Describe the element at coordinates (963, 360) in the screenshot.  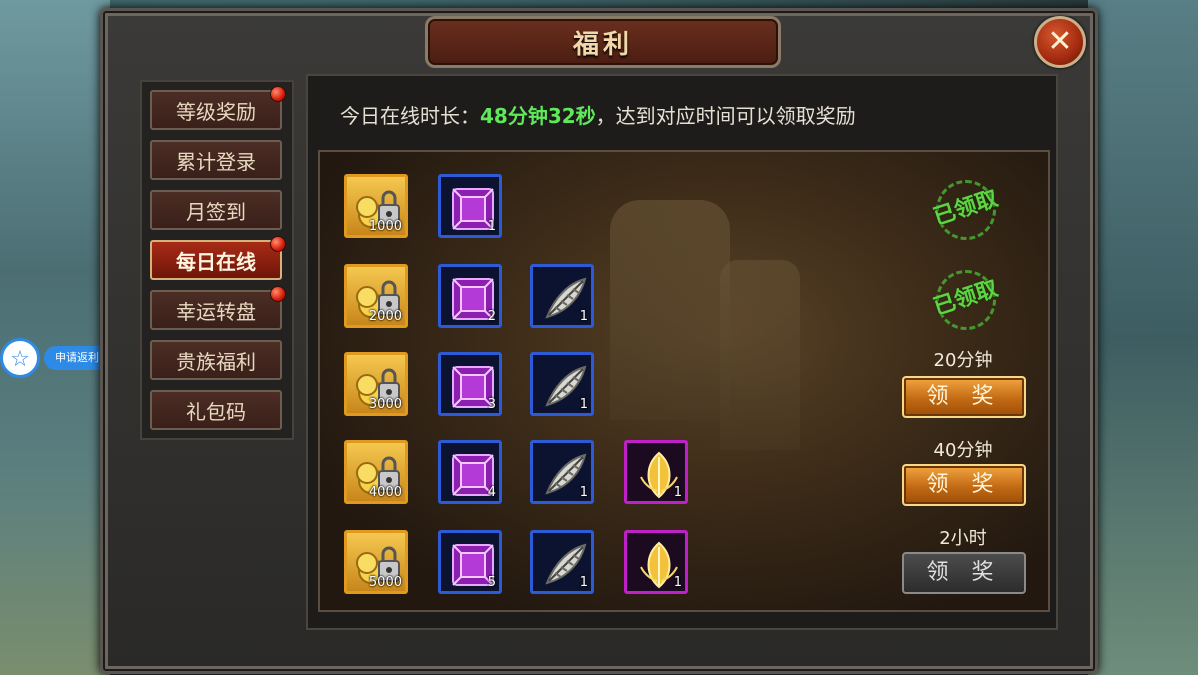
I see `time-requirement: 20分钟` at that location.